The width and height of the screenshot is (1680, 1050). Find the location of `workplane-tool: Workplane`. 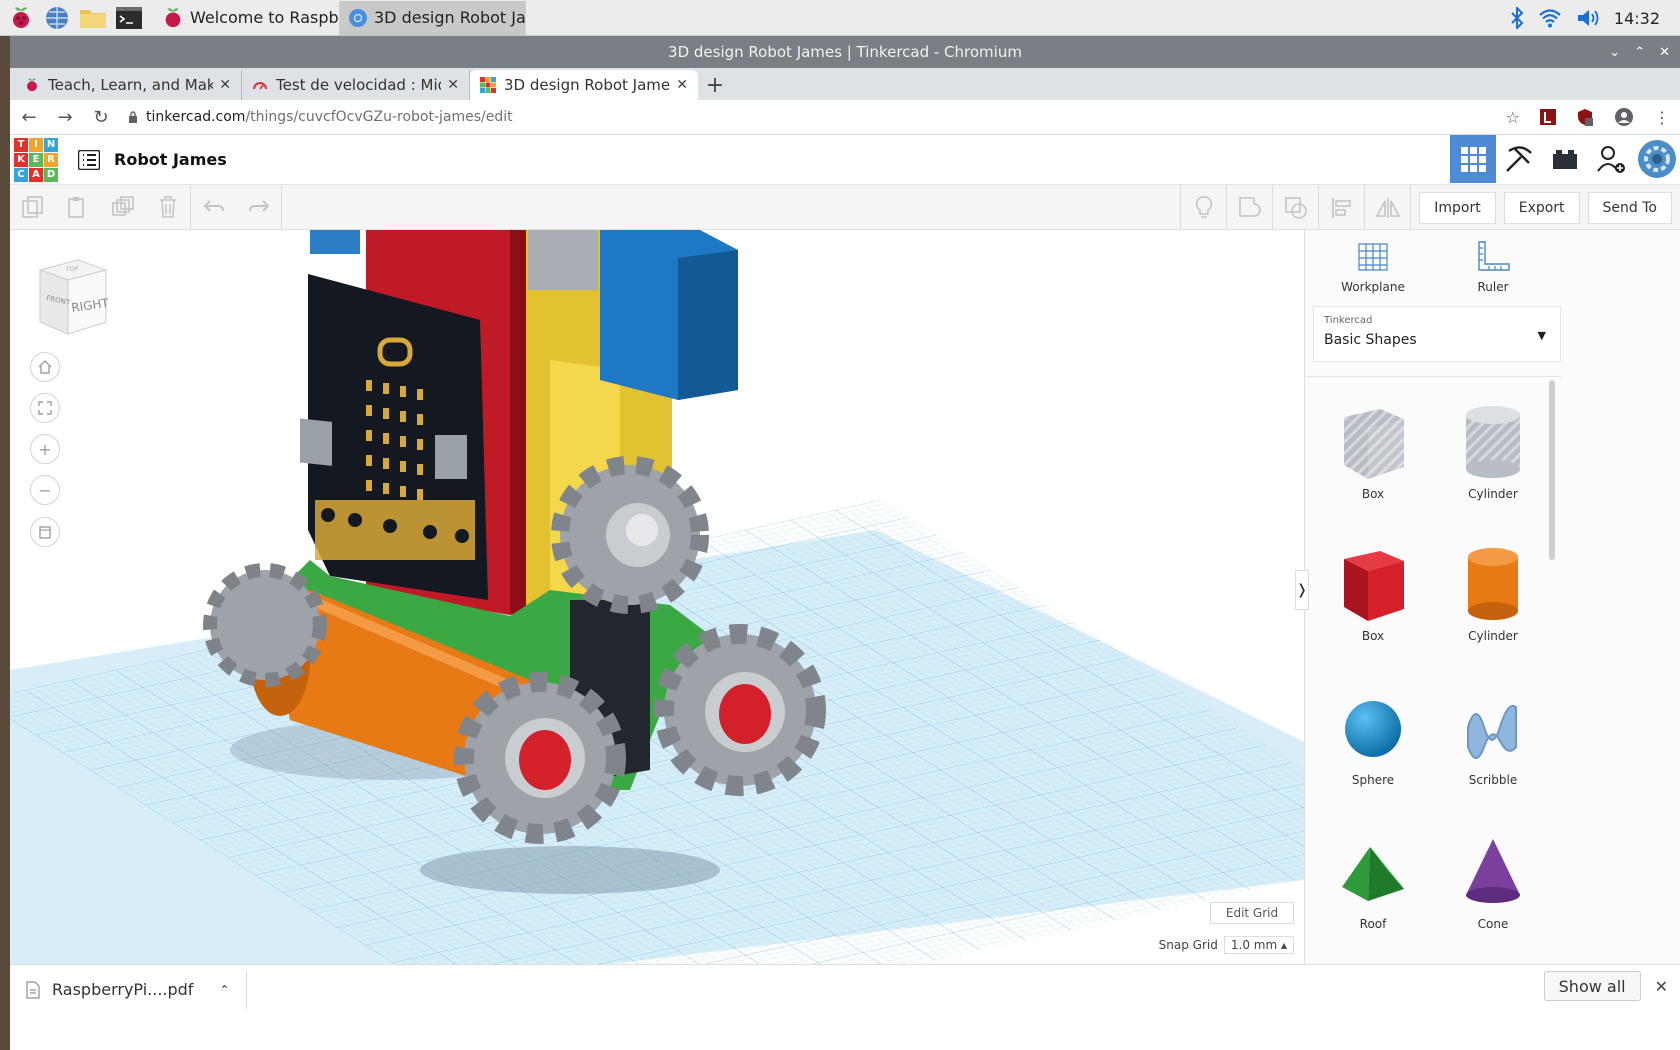

workplane-tool: Workplane is located at coordinates (1373, 267).